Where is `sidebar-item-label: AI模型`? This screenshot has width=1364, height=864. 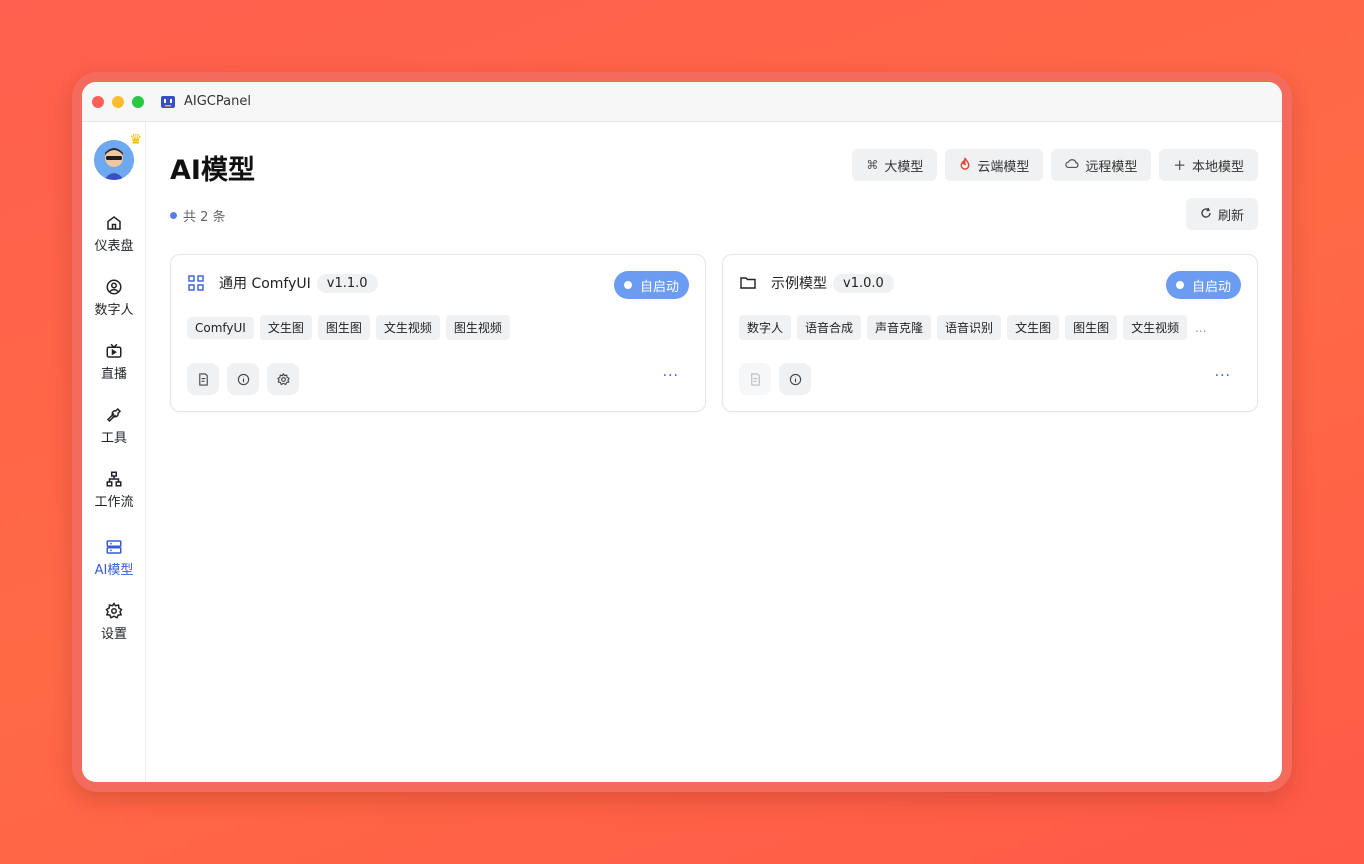
sidebar-item-label: AI模型 is located at coordinates (114, 570).